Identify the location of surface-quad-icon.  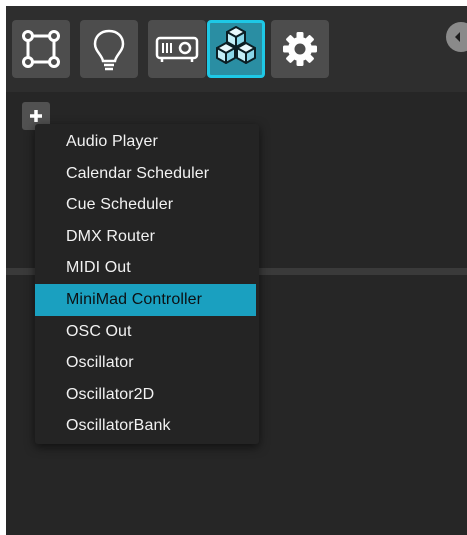
(41, 49).